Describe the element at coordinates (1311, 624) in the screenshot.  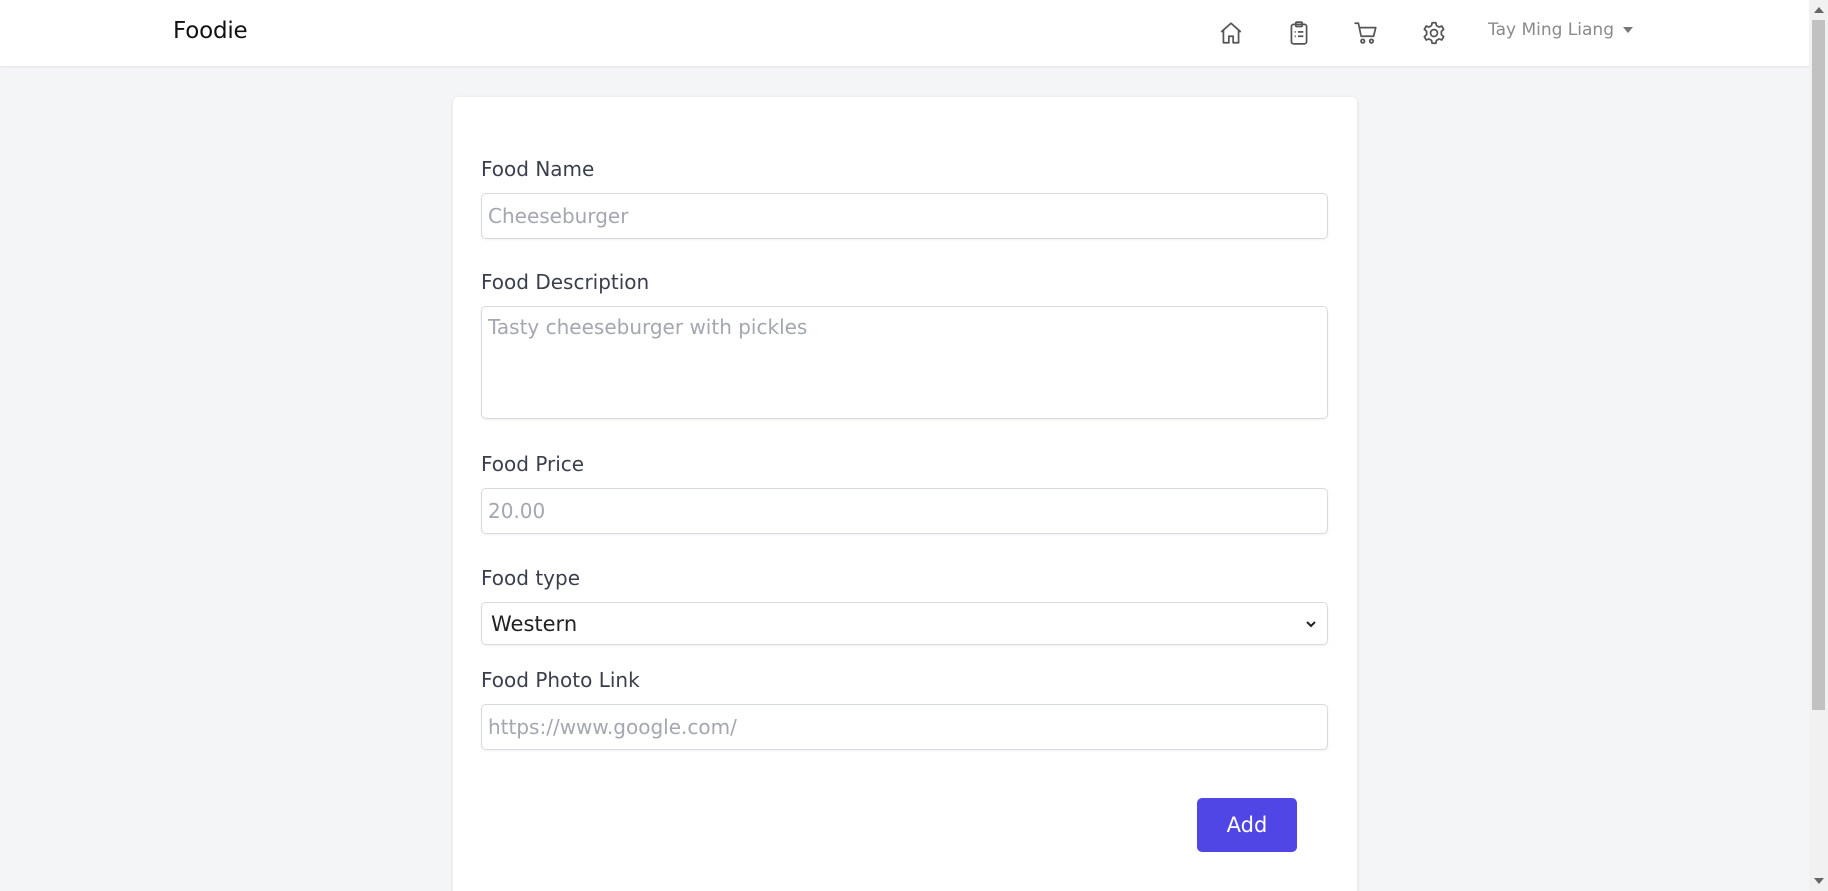
I see `chevron-down-icon` at that location.